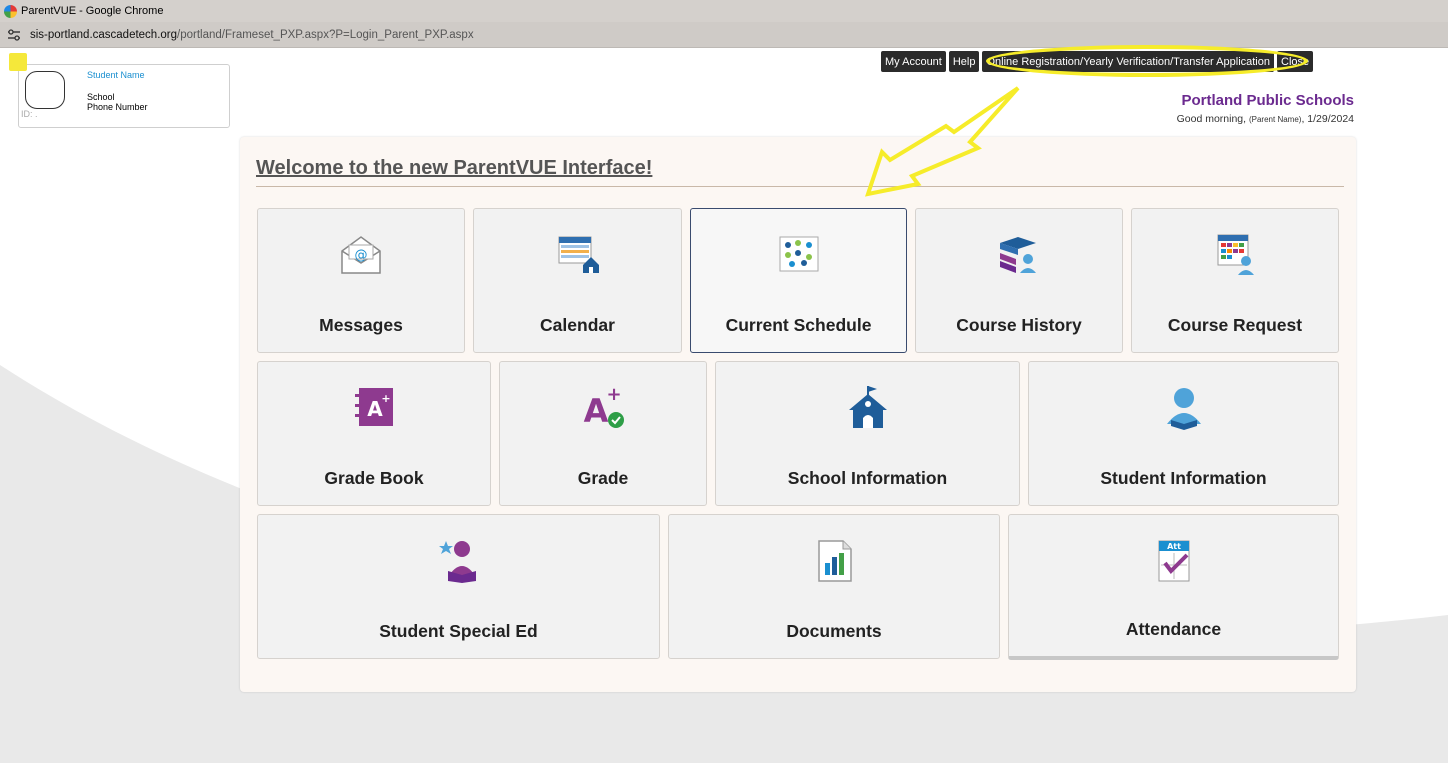 This screenshot has height=763, width=1448. What do you see at coordinates (116, 75) in the screenshot?
I see `student-name: Student Name` at bounding box center [116, 75].